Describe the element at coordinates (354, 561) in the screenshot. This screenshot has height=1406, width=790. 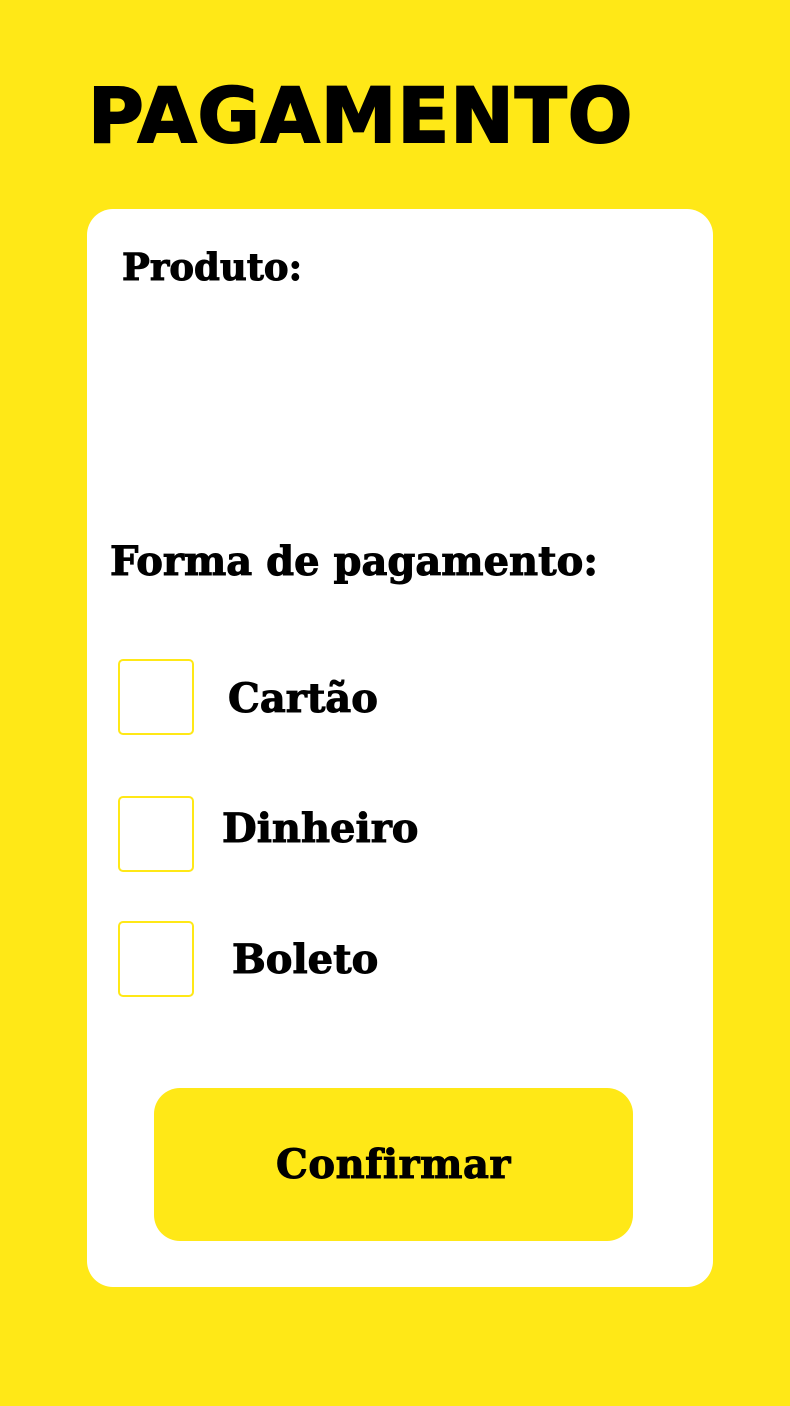
I see `payment-method-label: Forma de pagamento:` at that location.